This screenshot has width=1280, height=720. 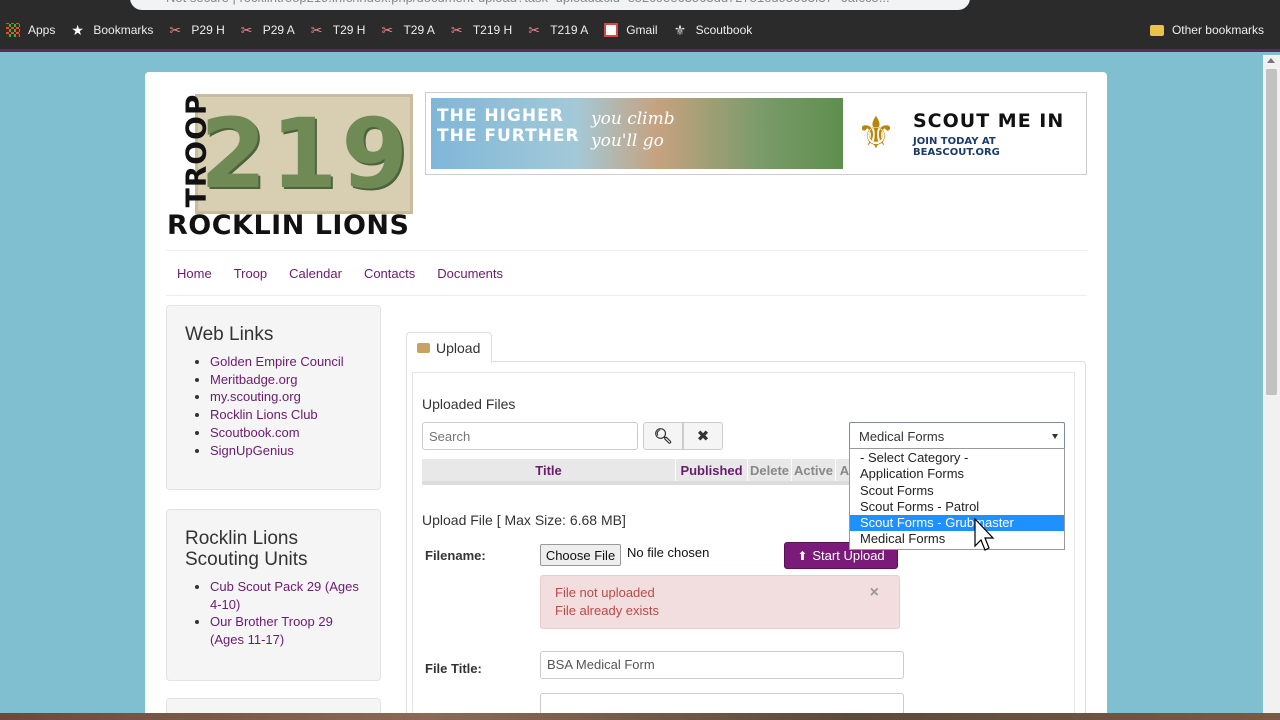 I want to click on col-delete: Delete, so click(x=770, y=470).